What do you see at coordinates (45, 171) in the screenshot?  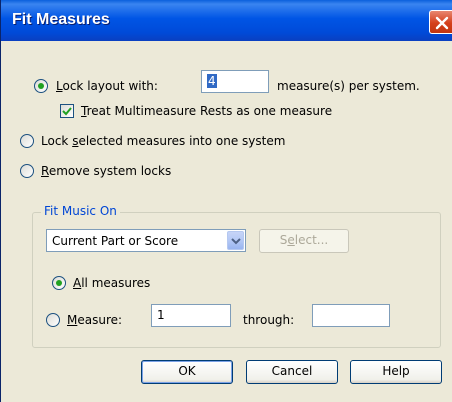 I see `remove-locks-label-accel: R` at bounding box center [45, 171].